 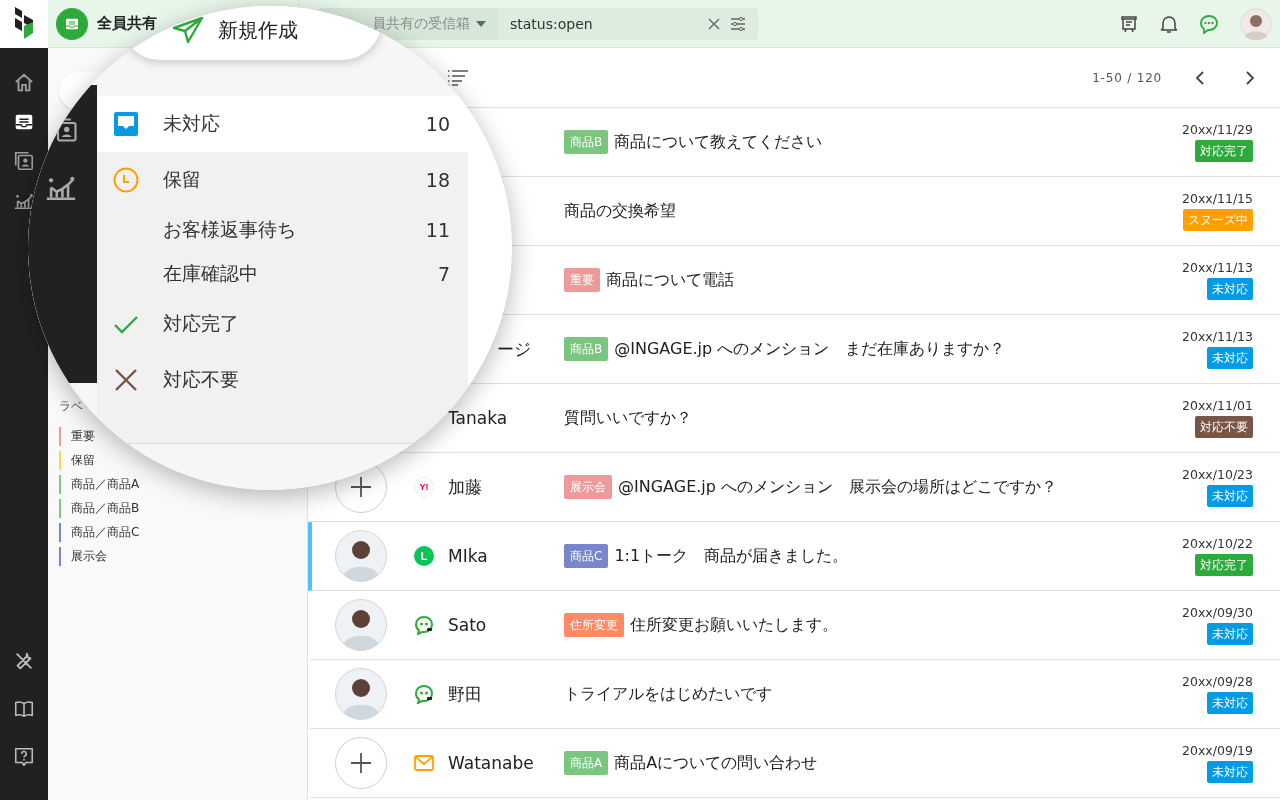 What do you see at coordinates (467, 625) in the screenshot?
I see `contact-name: Sato` at bounding box center [467, 625].